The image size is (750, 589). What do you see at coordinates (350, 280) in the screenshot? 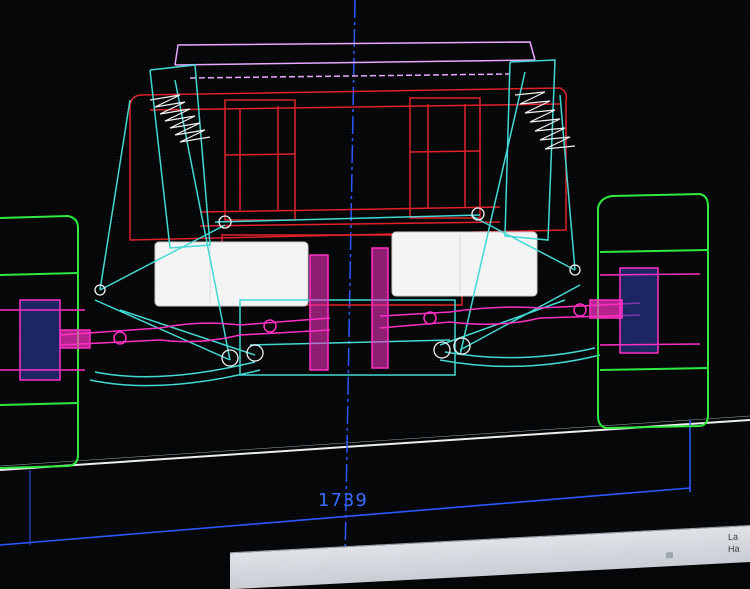
I see `center-axis-line` at bounding box center [350, 280].